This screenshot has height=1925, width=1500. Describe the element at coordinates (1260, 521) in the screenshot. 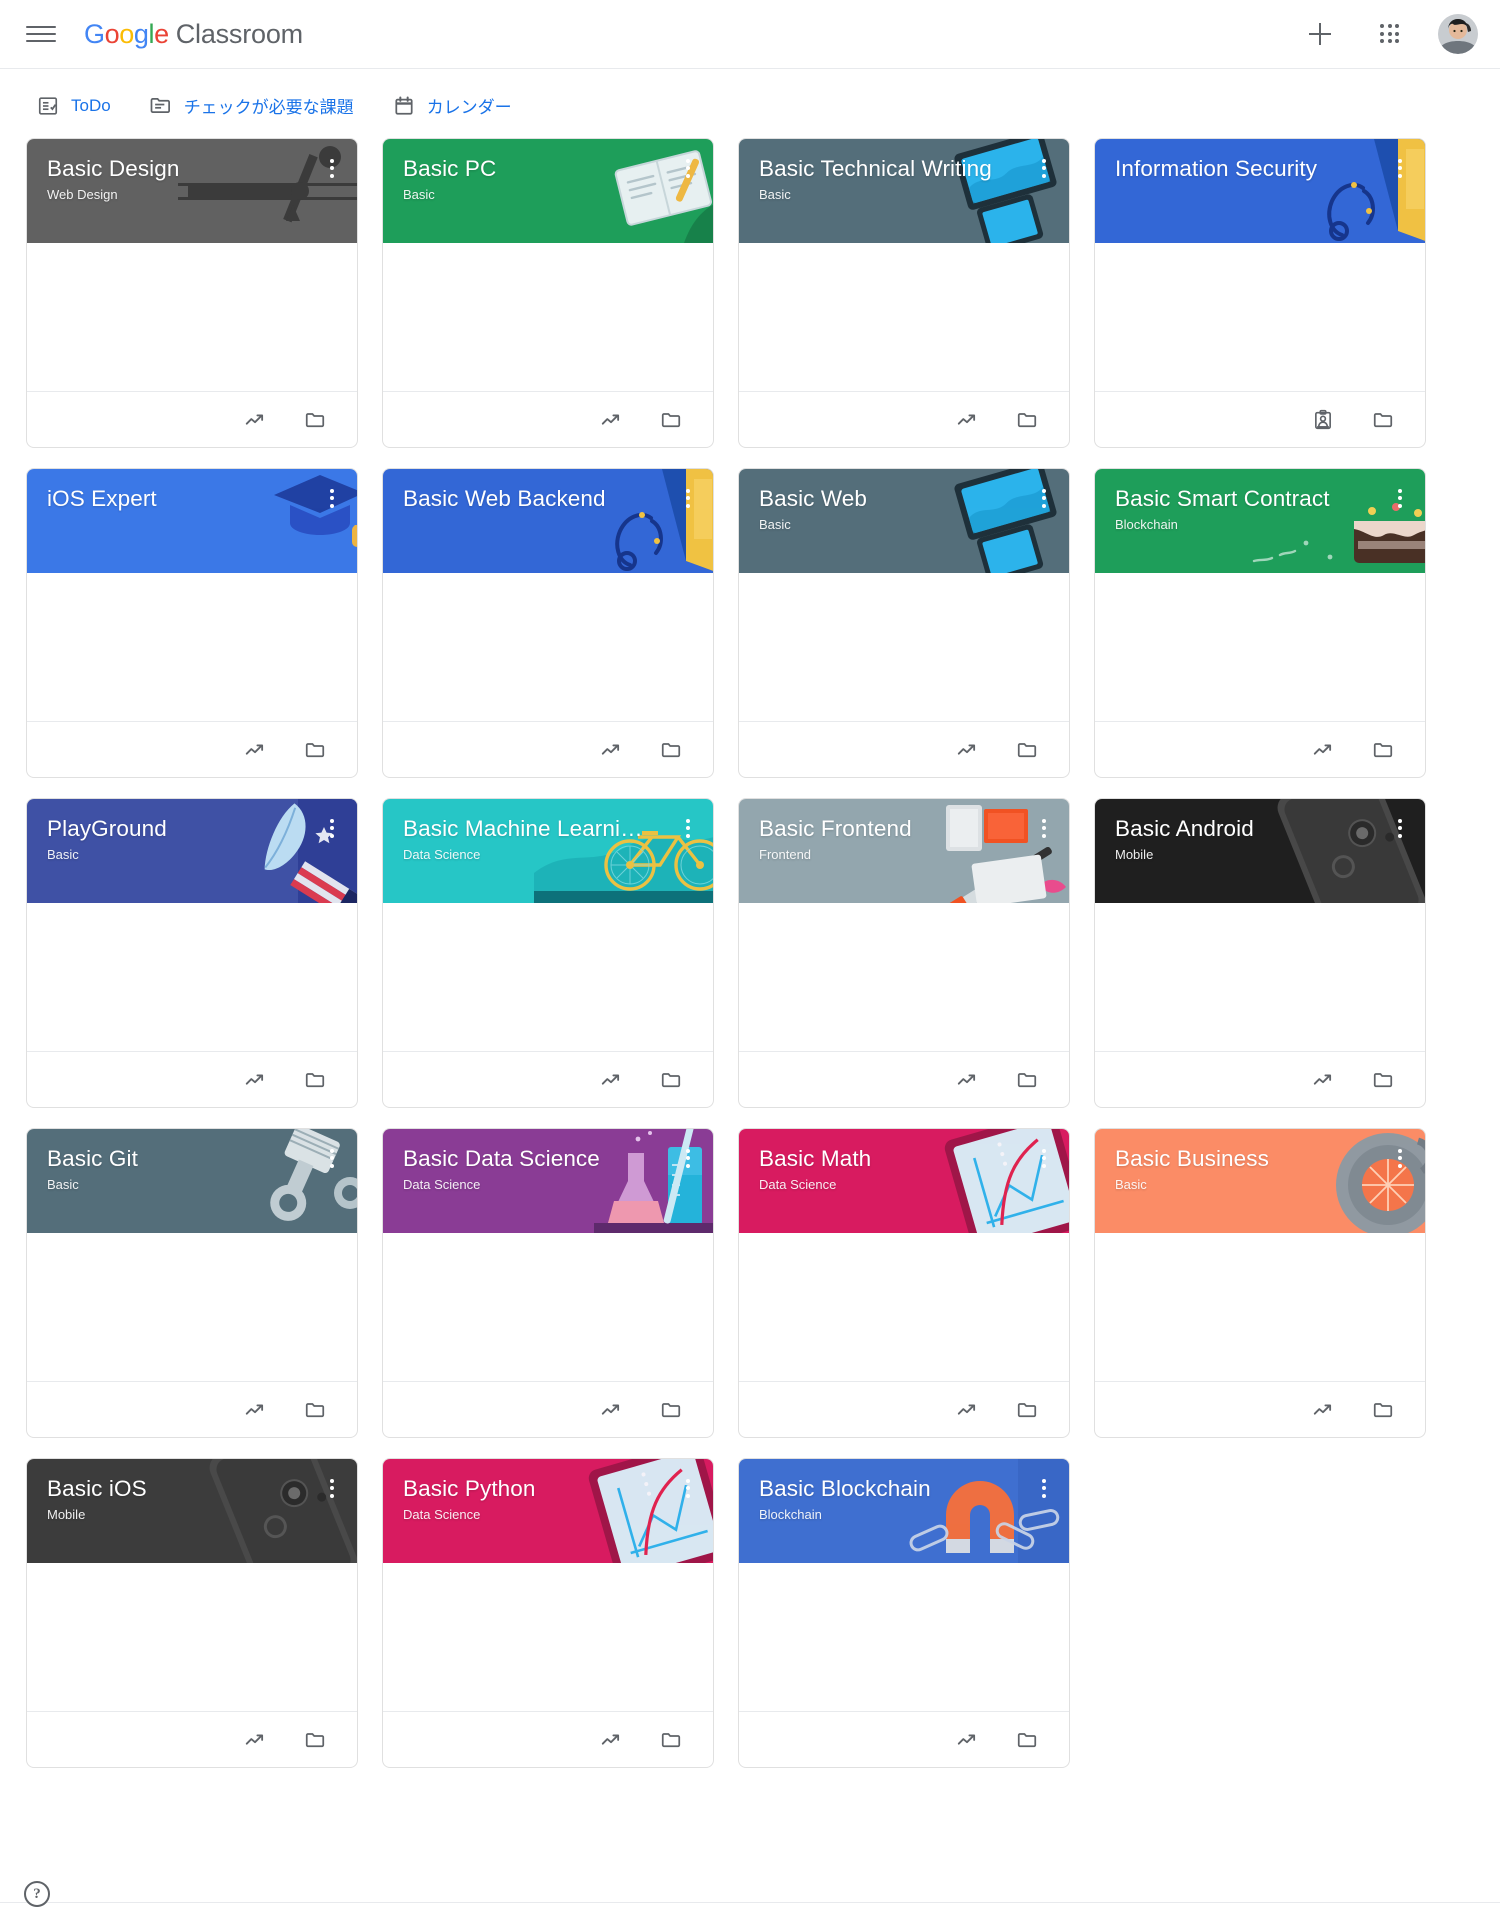

I see `class-card-header: Basic Smart Contract Blockchain` at that location.